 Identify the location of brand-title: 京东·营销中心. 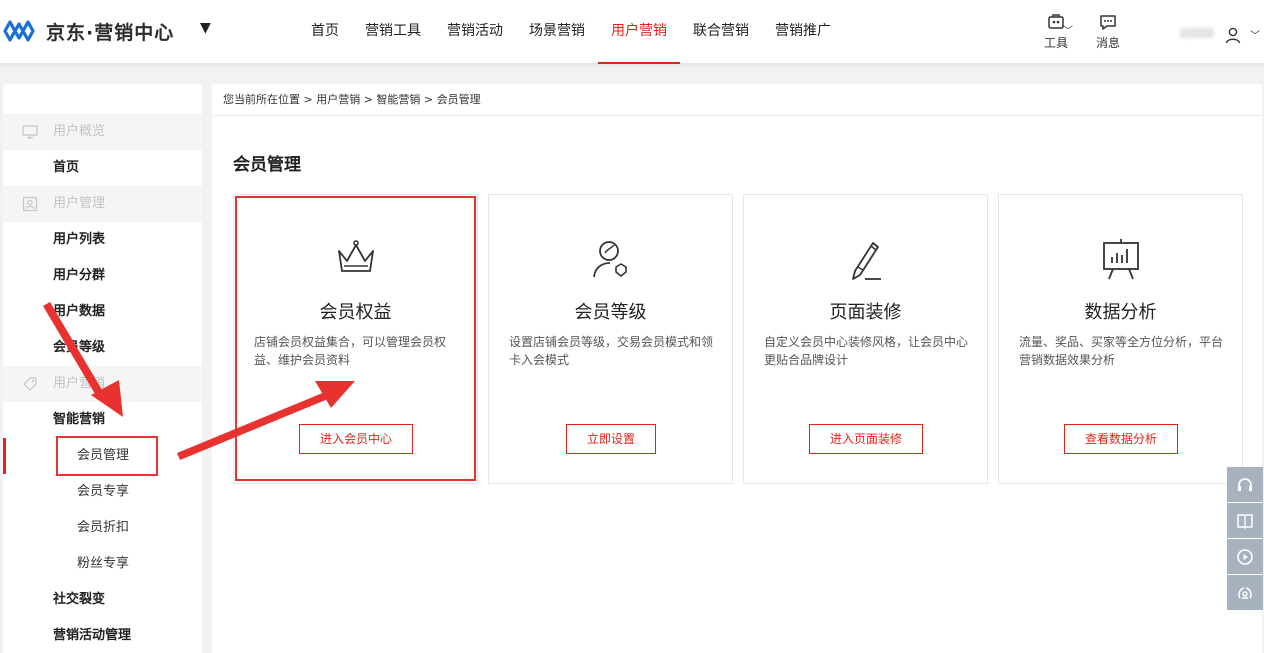
(110, 31).